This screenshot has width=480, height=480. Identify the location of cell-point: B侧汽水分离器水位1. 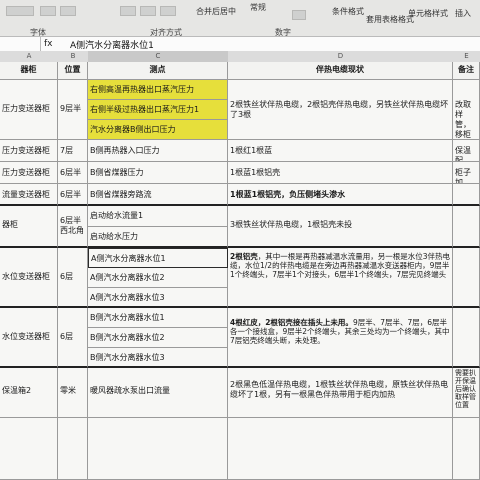
(158, 318).